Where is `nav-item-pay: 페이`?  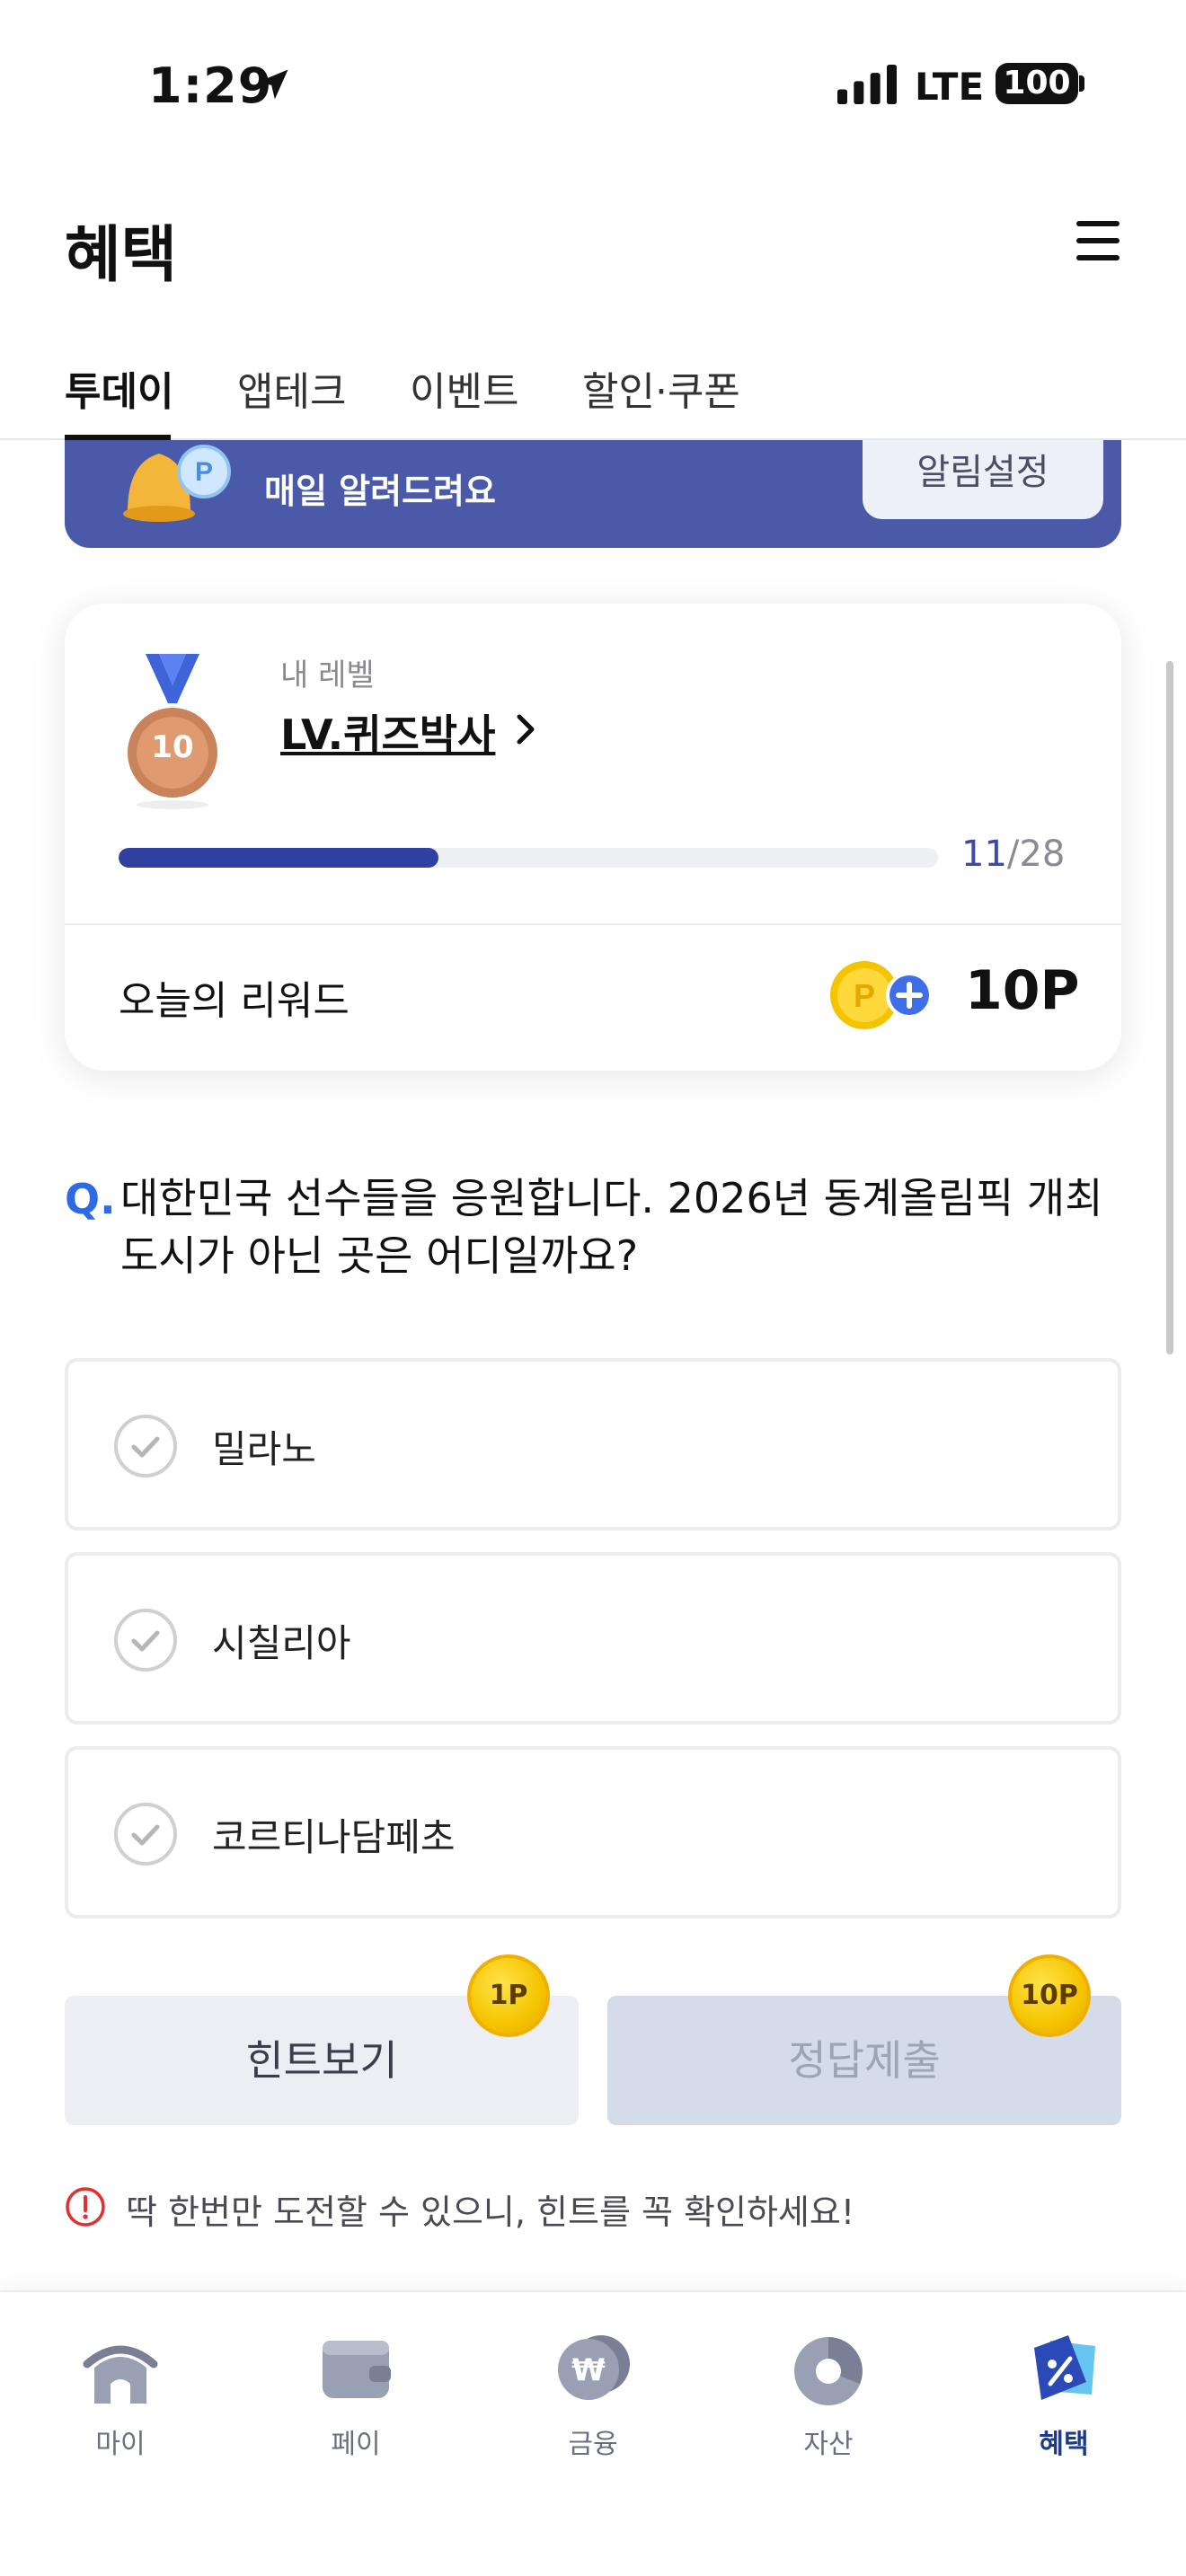
nav-item-pay: 페이 is located at coordinates (356, 2418).